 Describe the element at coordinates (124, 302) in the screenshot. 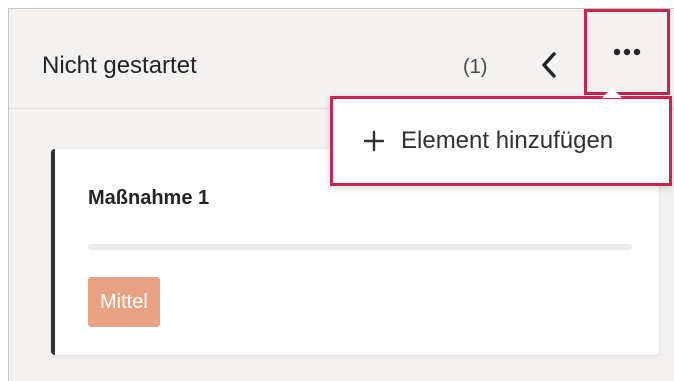

I see `priority-badge: Mittel` at that location.